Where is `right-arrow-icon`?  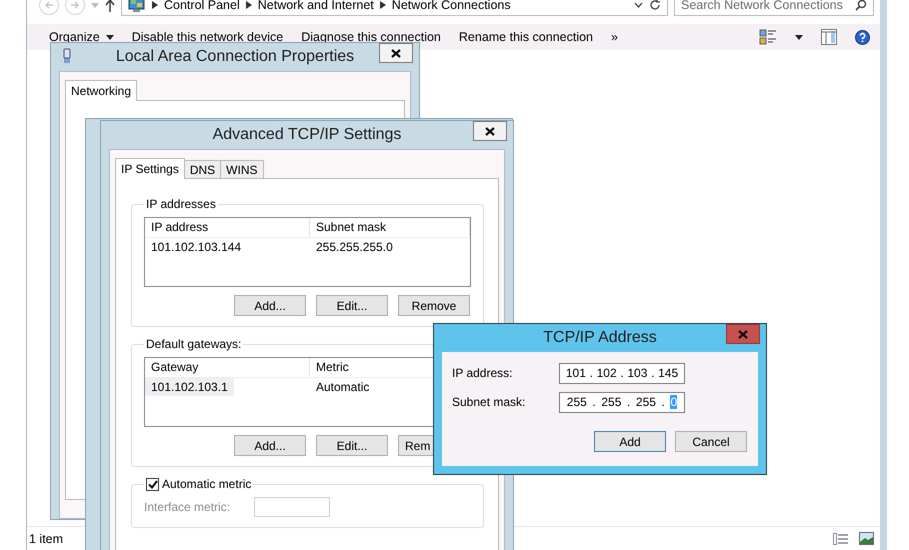 right-arrow-icon is located at coordinates (75, 5).